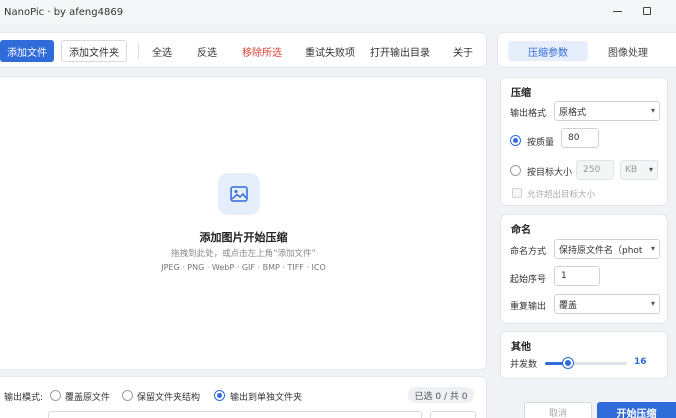  Describe the element at coordinates (138, 51) in the screenshot. I see `toolbar-divider` at that location.